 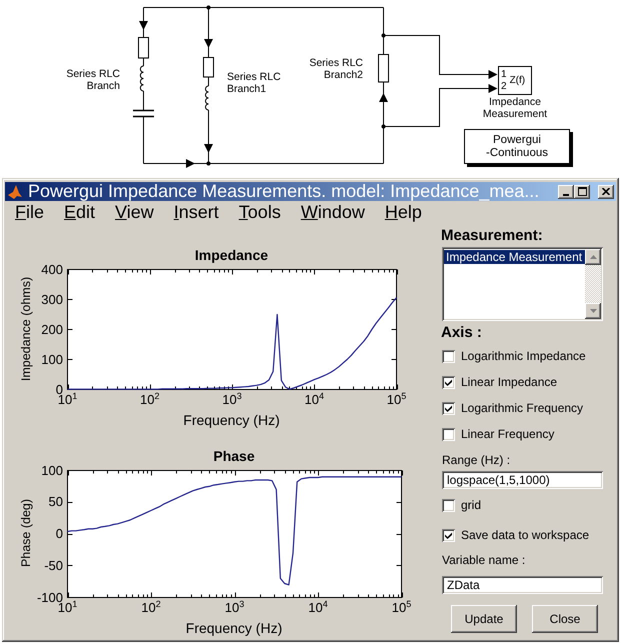 I want to click on chart-title: Phase, so click(x=234, y=456).